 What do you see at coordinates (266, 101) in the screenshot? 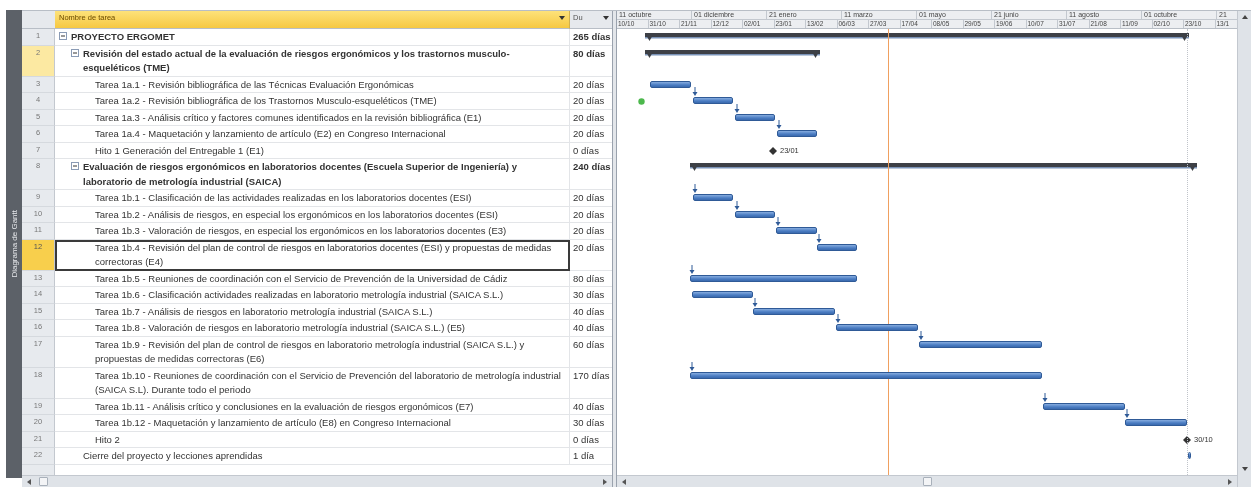
I see `task-name: Tarea 1a.2 - Revisión bibliográfica de los Trastornos Musculo-esqueléticos (TME)` at bounding box center [266, 101].